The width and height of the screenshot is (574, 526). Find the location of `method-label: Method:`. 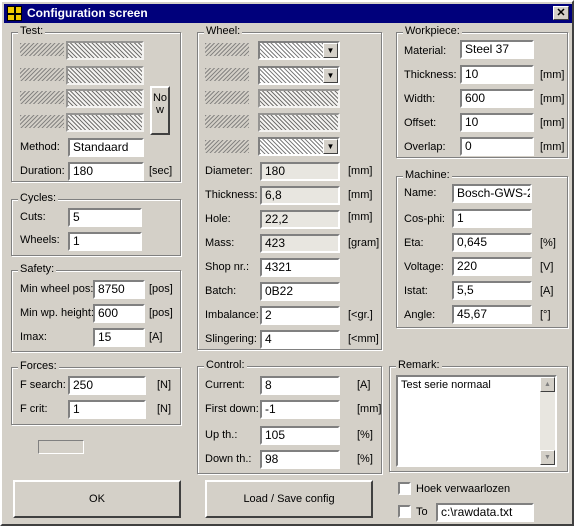

method-label: Method: is located at coordinates (40, 147).